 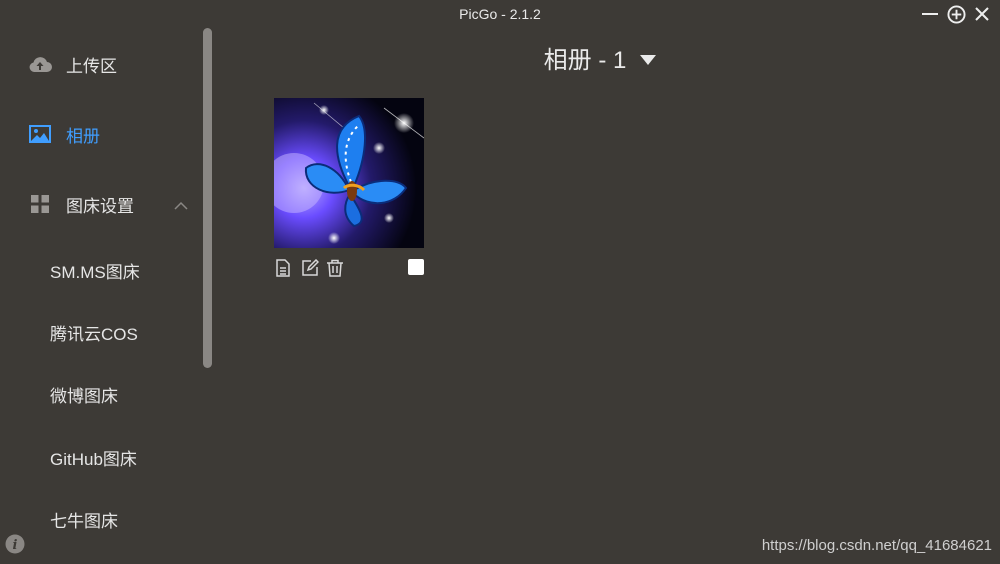 I want to click on close-button, so click(x=982, y=14).